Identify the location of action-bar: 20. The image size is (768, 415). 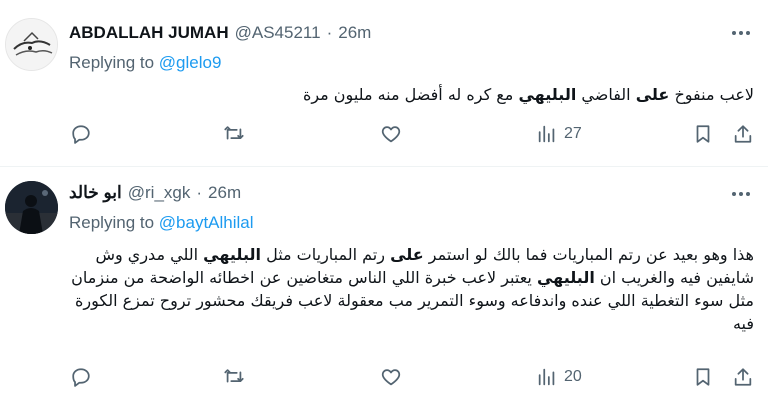
(384, 377).